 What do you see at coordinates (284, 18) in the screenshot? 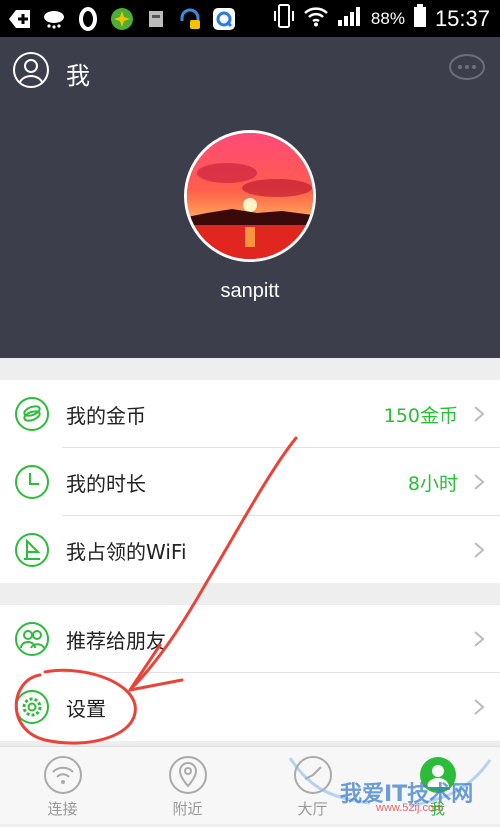
I see `vibrate-icon` at bounding box center [284, 18].